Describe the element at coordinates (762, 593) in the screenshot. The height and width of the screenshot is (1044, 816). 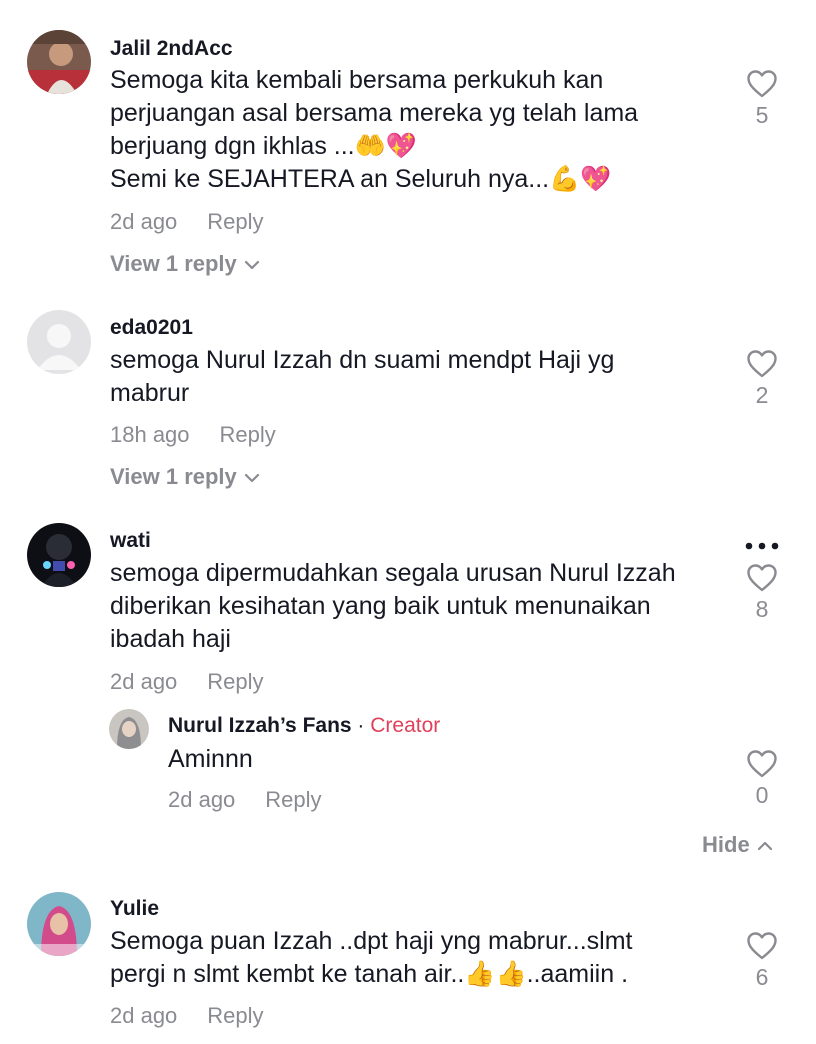
I see `like-button: 8` at that location.